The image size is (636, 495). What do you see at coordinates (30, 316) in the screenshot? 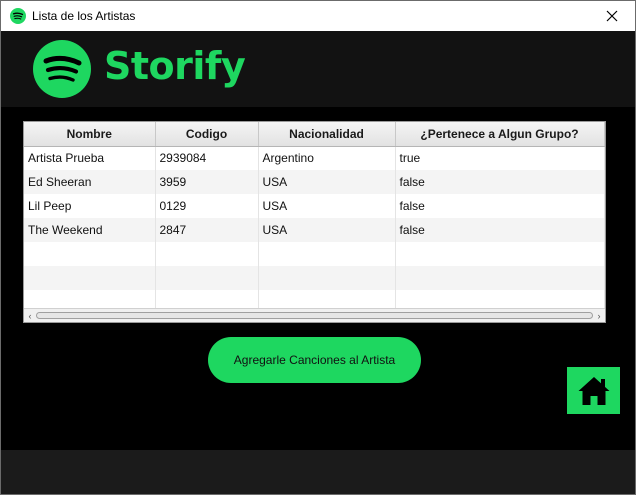
I see `scroll-left-icon: ‹` at bounding box center [30, 316].